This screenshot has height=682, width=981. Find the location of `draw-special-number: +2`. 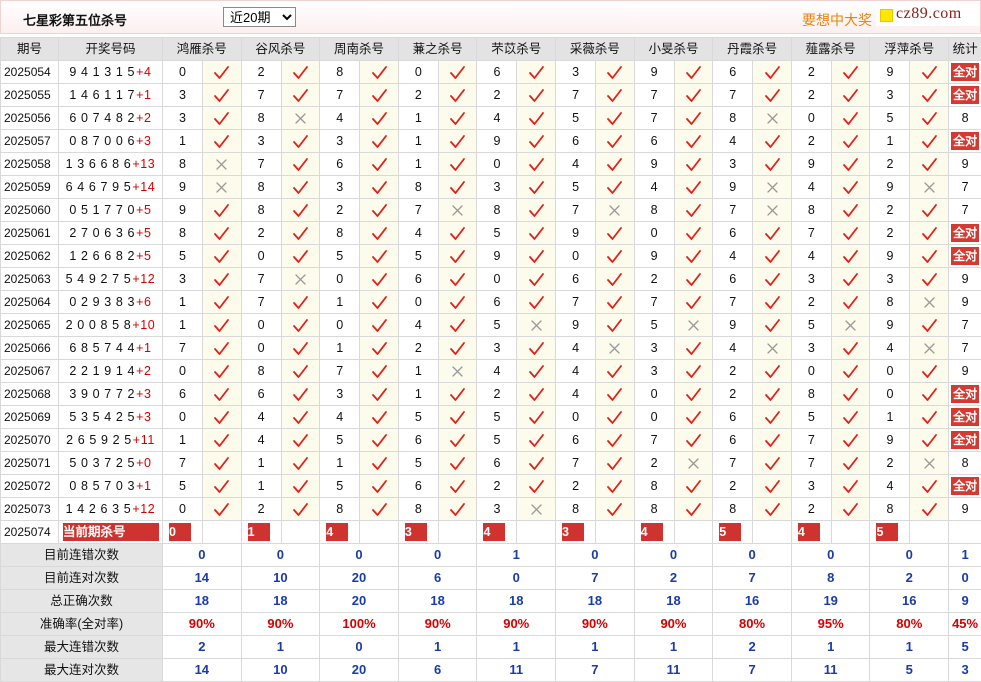

draw-special-number: +2 is located at coordinates (143, 118).